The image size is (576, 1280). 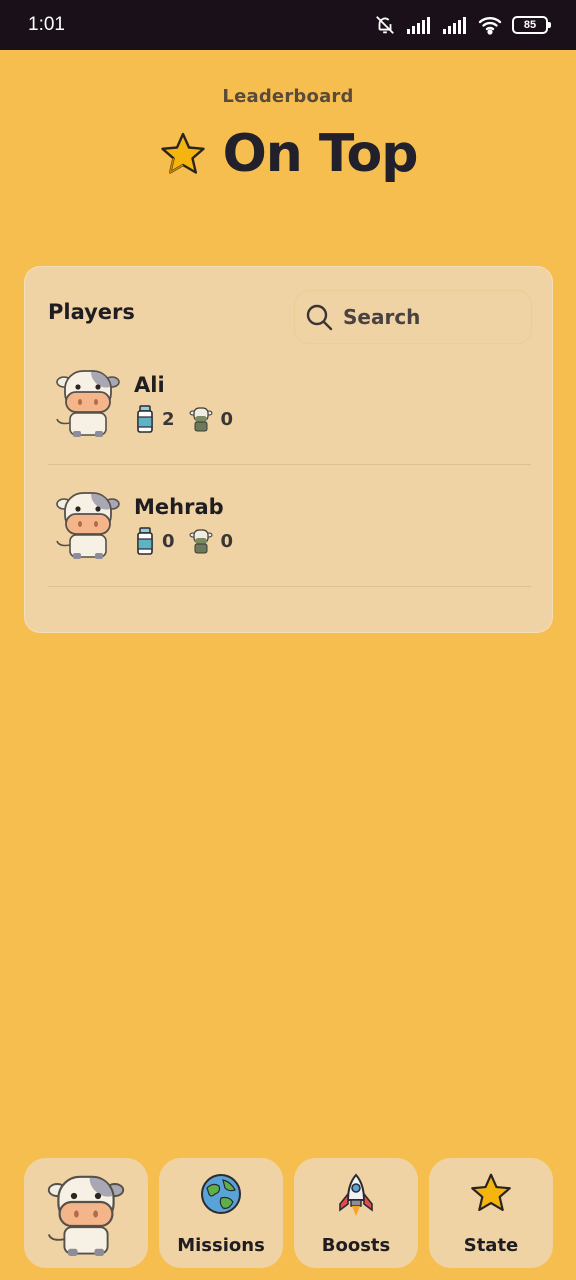 I want to click on battery-level: 85, so click(x=530, y=25).